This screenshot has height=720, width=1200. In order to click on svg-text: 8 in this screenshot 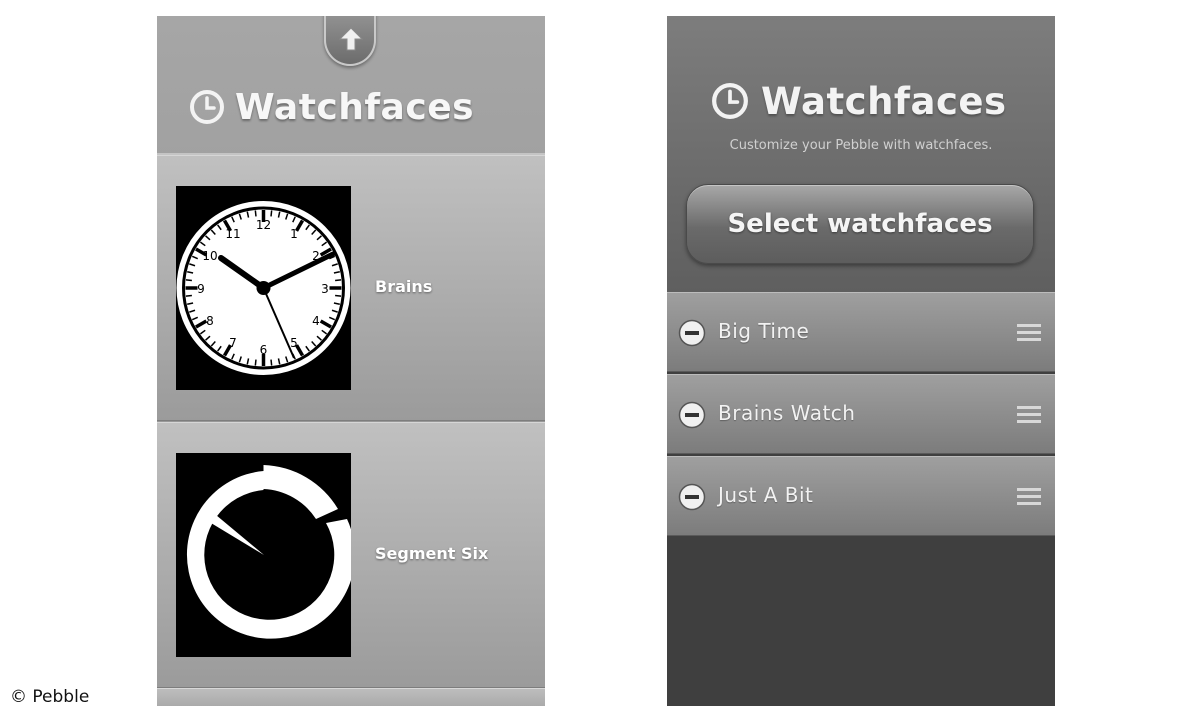, I will do `click(210, 321)`.